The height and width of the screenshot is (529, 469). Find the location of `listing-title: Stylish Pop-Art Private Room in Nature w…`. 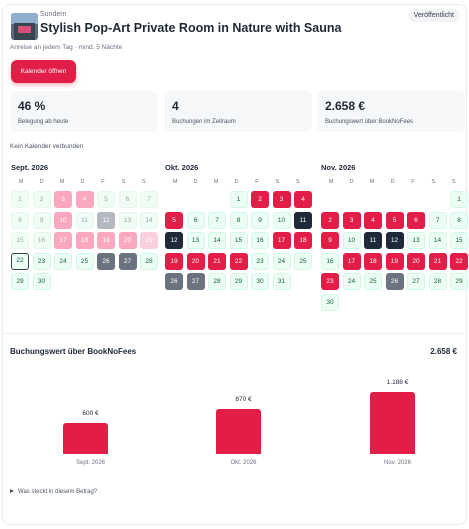

listing-title: Stylish Pop-Art Private Room in Nature w… is located at coordinates (190, 28).